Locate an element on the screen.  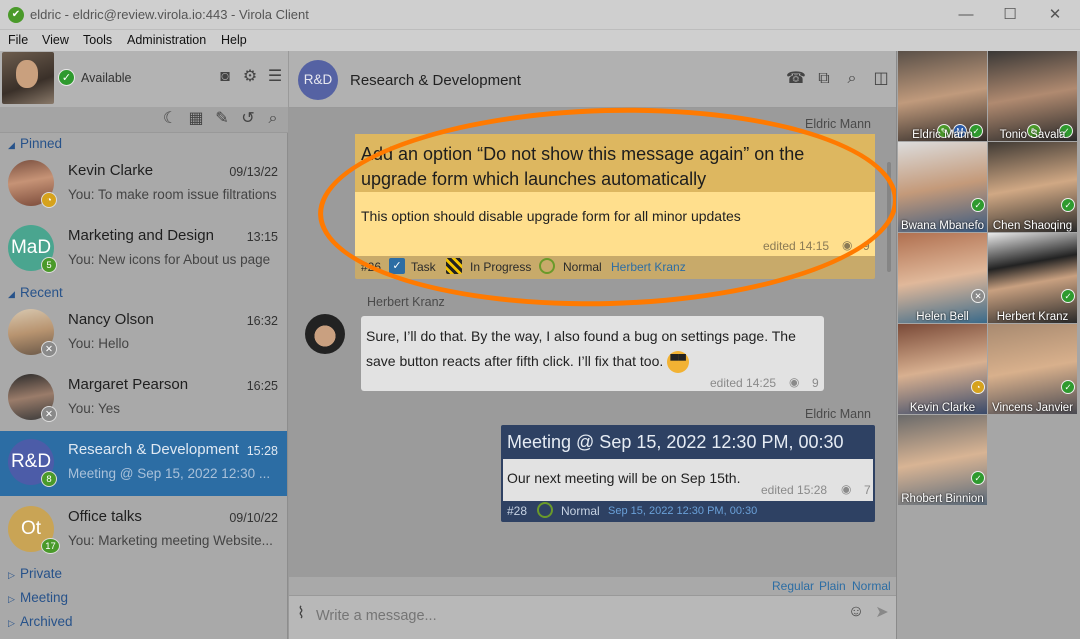
view-count: 9 is located at coordinates (815, 383).